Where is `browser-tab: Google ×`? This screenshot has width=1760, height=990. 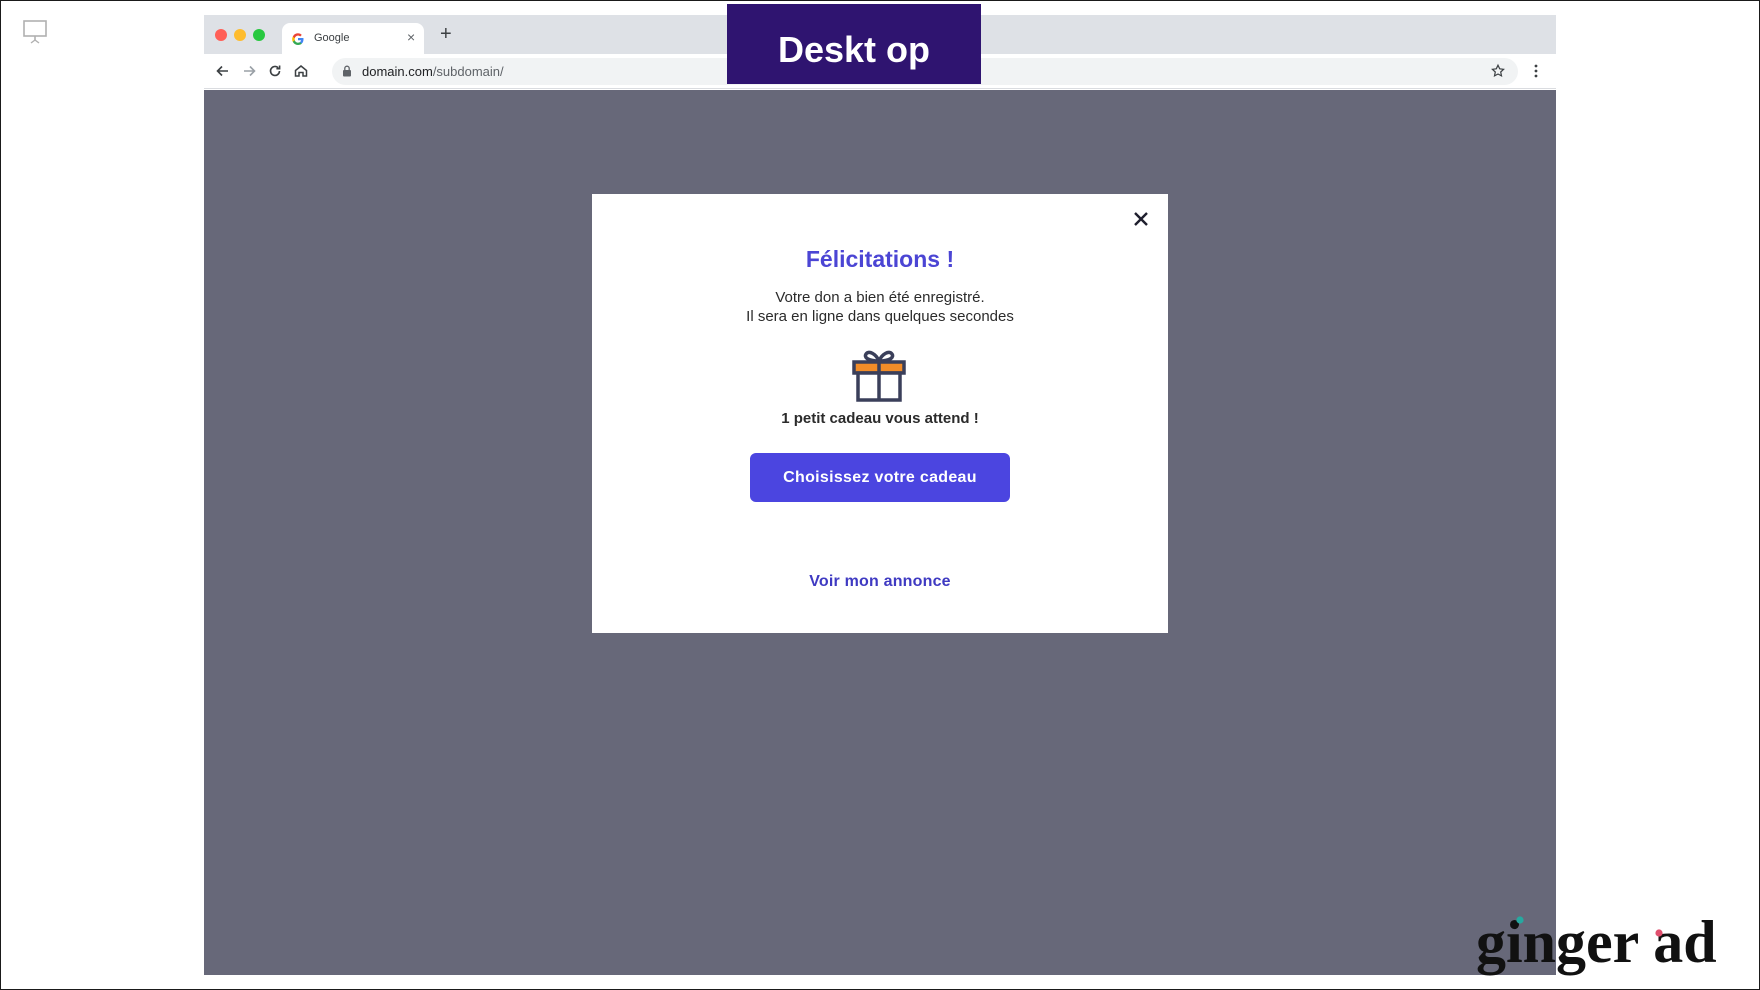 browser-tab: Google × is located at coordinates (353, 38).